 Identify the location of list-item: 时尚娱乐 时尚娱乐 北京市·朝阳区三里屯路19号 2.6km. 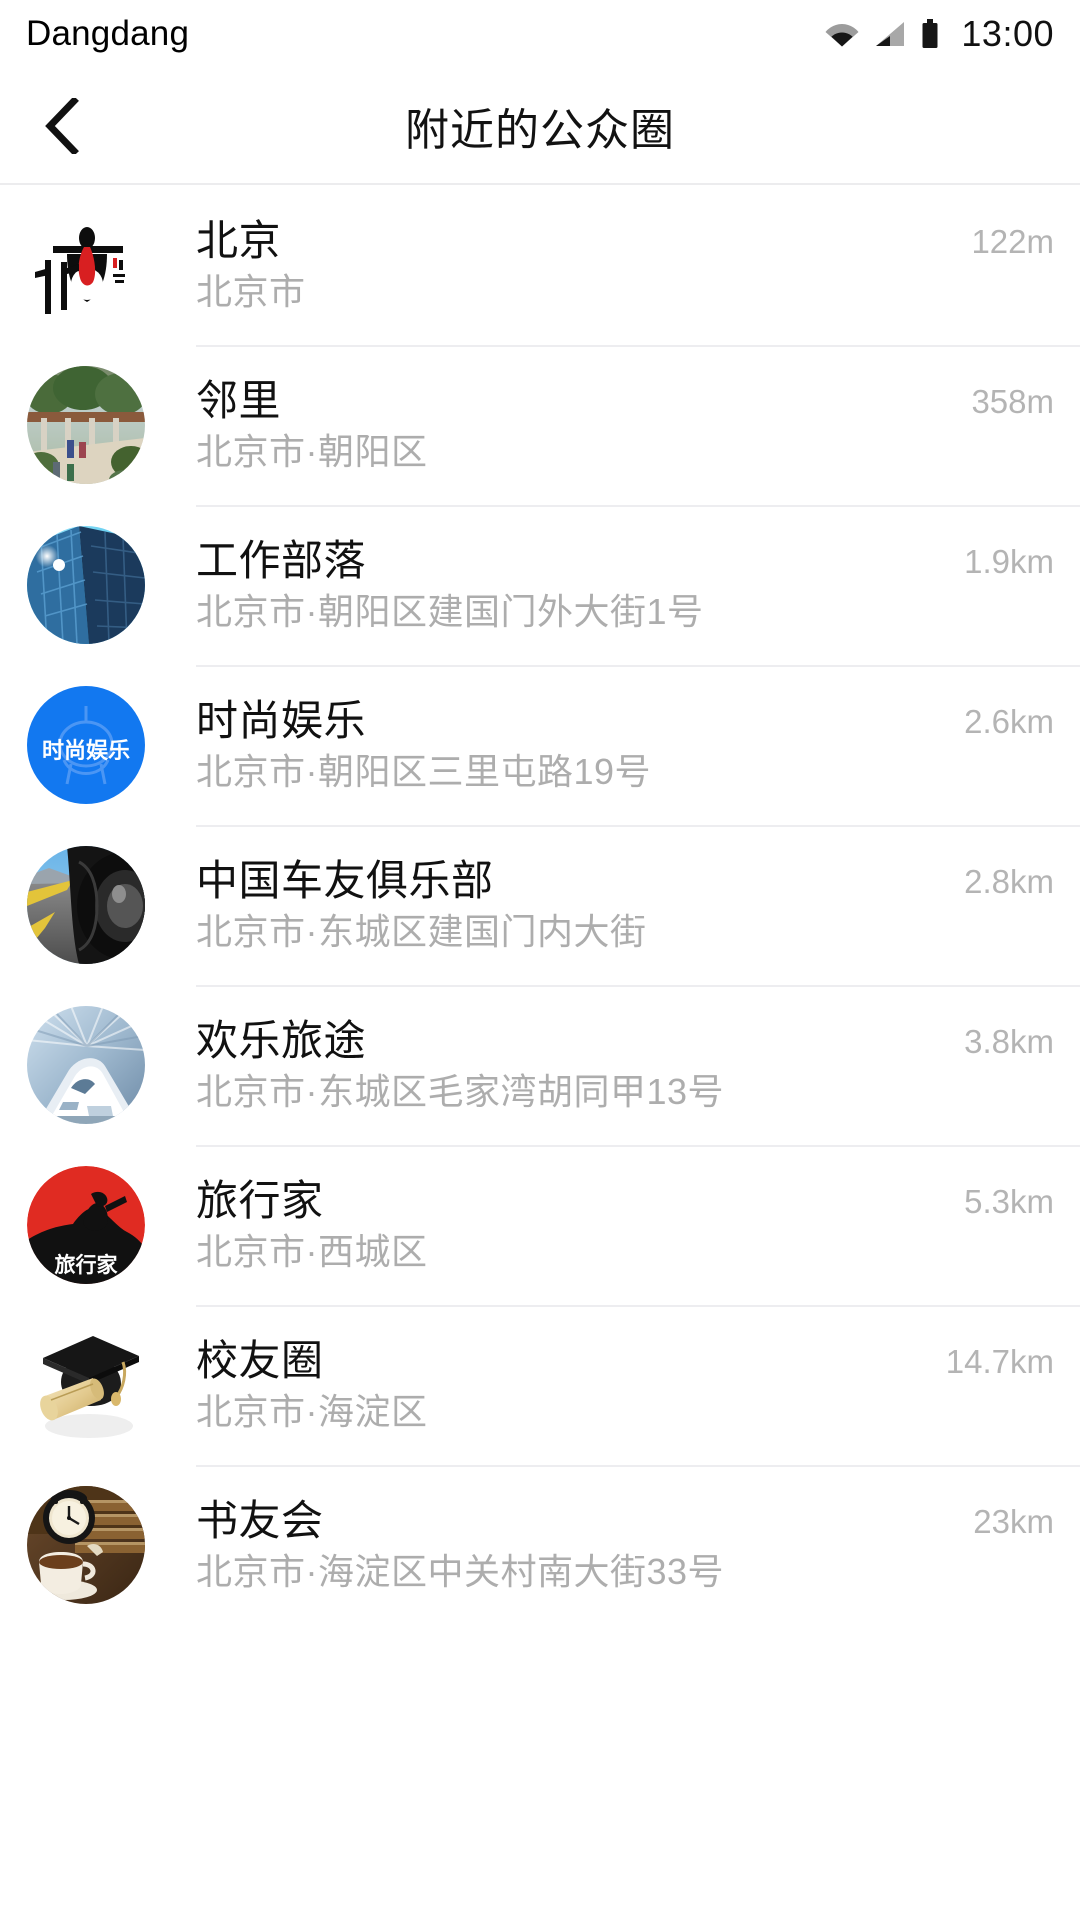
(540, 745).